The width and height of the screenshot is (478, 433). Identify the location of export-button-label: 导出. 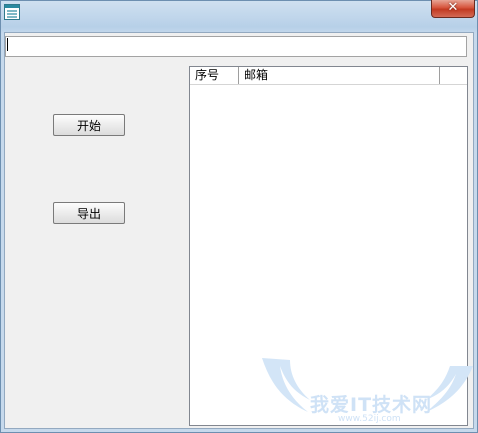
(88, 213).